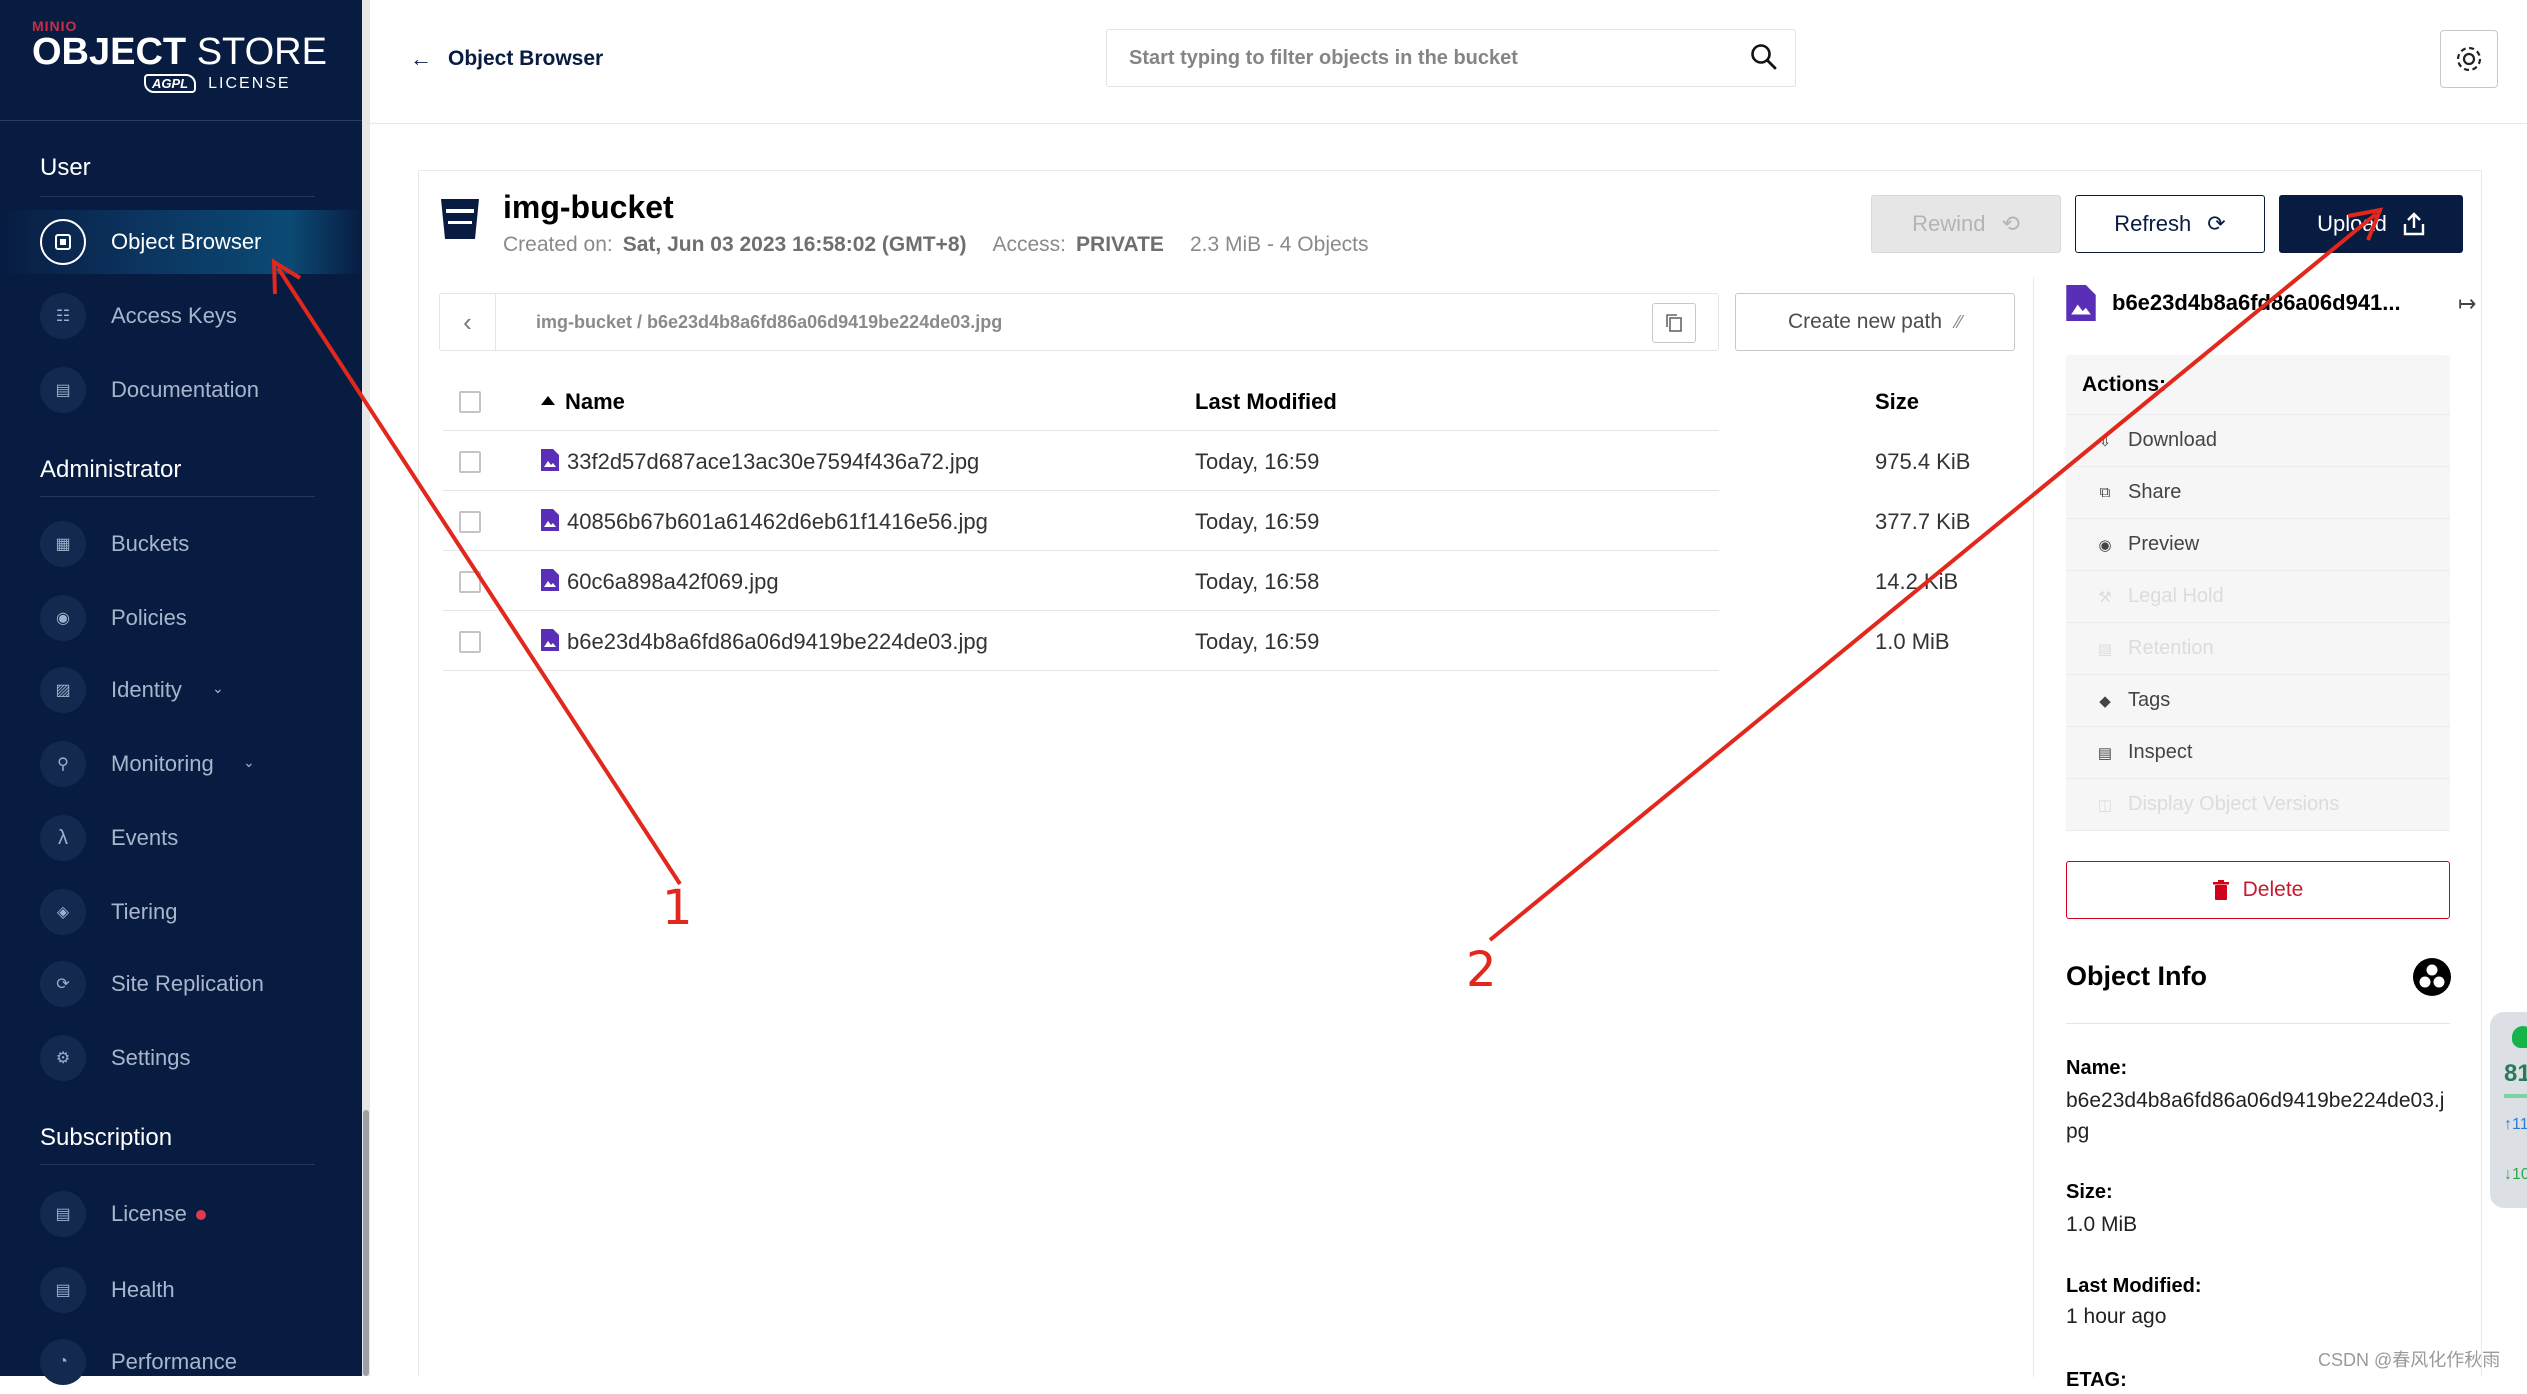 This screenshot has width=2527, height=1394. I want to click on sidebar-item-label: Policies, so click(149, 617).